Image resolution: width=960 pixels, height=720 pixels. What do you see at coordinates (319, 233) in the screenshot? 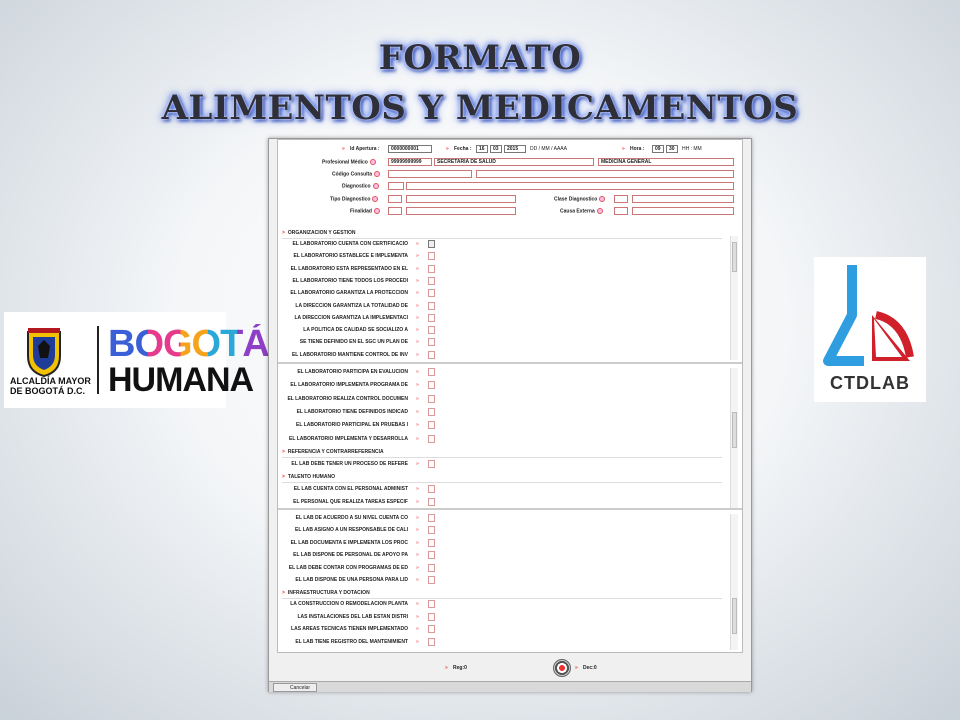
I see `section-title: > ORGANIZACION Y GESTION` at bounding box center [319, 233].